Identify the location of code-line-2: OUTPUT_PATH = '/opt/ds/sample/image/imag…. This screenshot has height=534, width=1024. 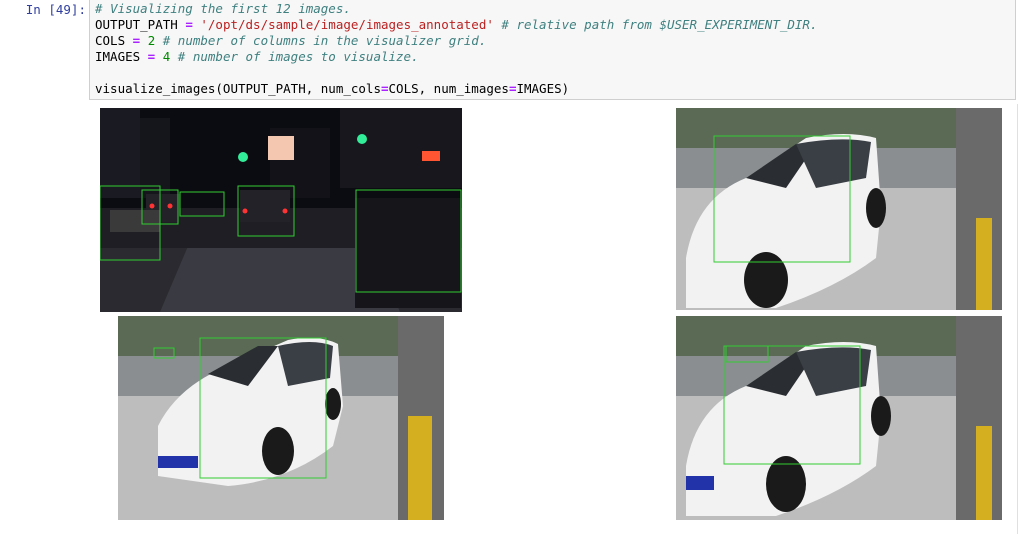
(555, 25).